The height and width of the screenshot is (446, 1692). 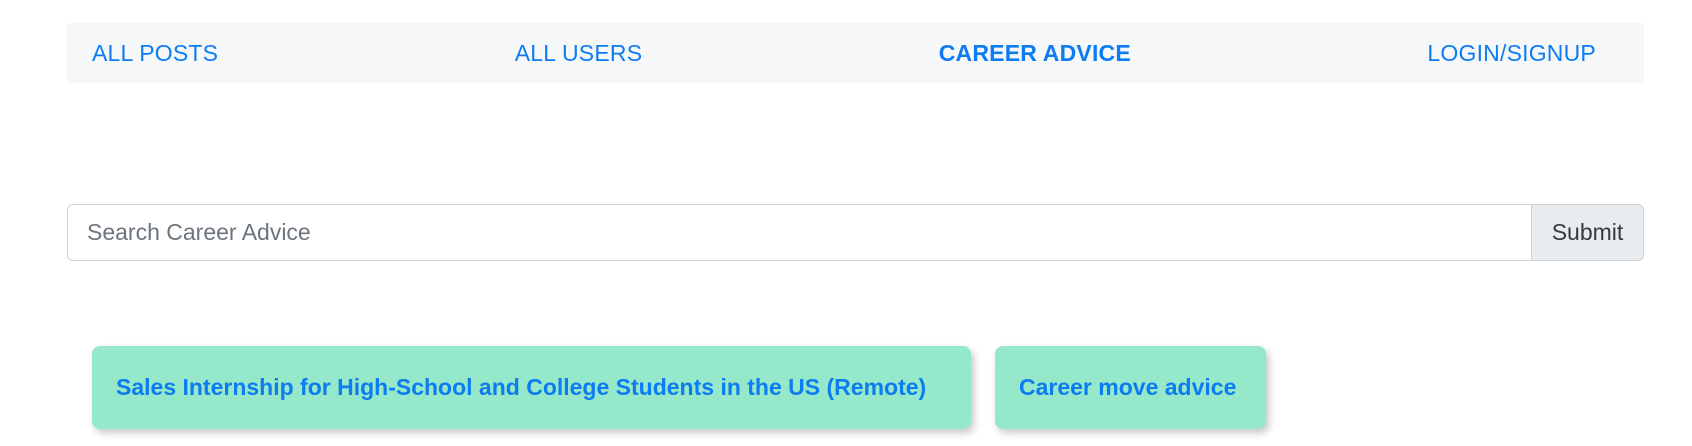 What do you see at coordinates (579, 53) in the screenshot?
I see `nav-link-all-users: ALL USERS` at bounding box center [579, 53].